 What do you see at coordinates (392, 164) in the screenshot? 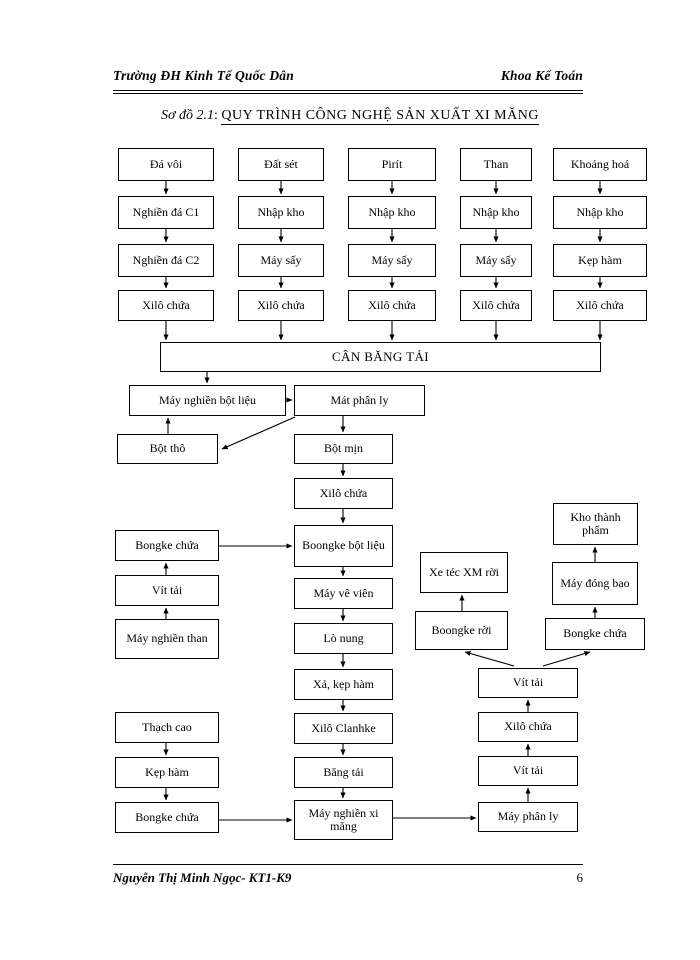
I see `flow-node: Pirít` at bounding box center [392, 164].